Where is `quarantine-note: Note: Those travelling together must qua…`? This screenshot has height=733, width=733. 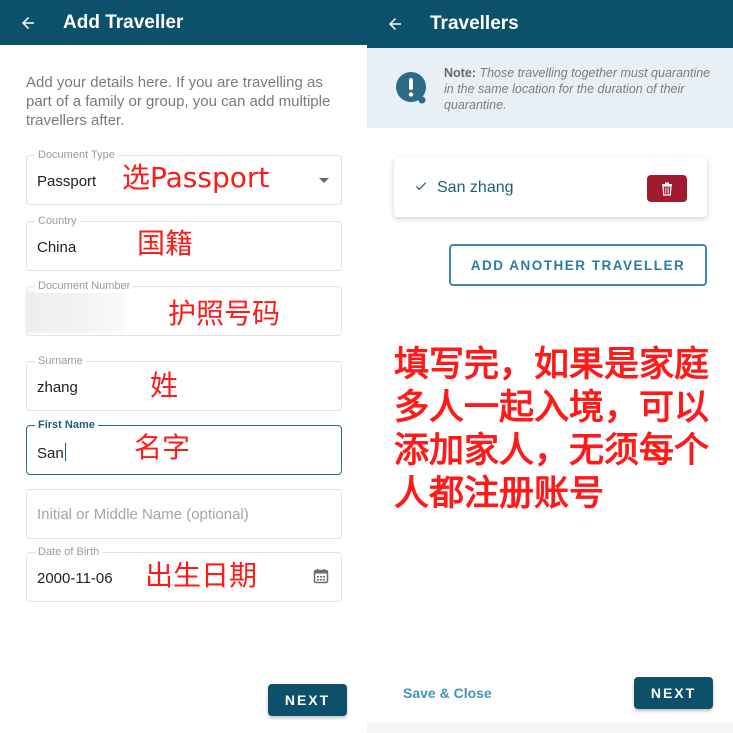 quarantine-note: Note: Those travelling together must qua… is located at coordinates (550, 88).